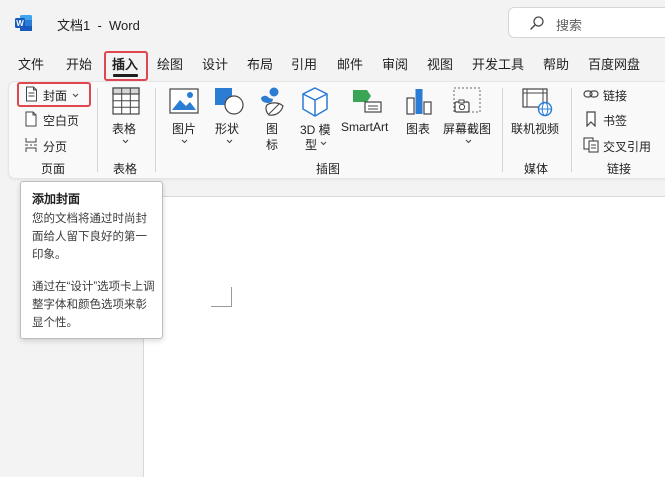  What do you see at coordinates (591, 94) in the screenshot?
I see `link-icon` at bounding box center [591, 94].